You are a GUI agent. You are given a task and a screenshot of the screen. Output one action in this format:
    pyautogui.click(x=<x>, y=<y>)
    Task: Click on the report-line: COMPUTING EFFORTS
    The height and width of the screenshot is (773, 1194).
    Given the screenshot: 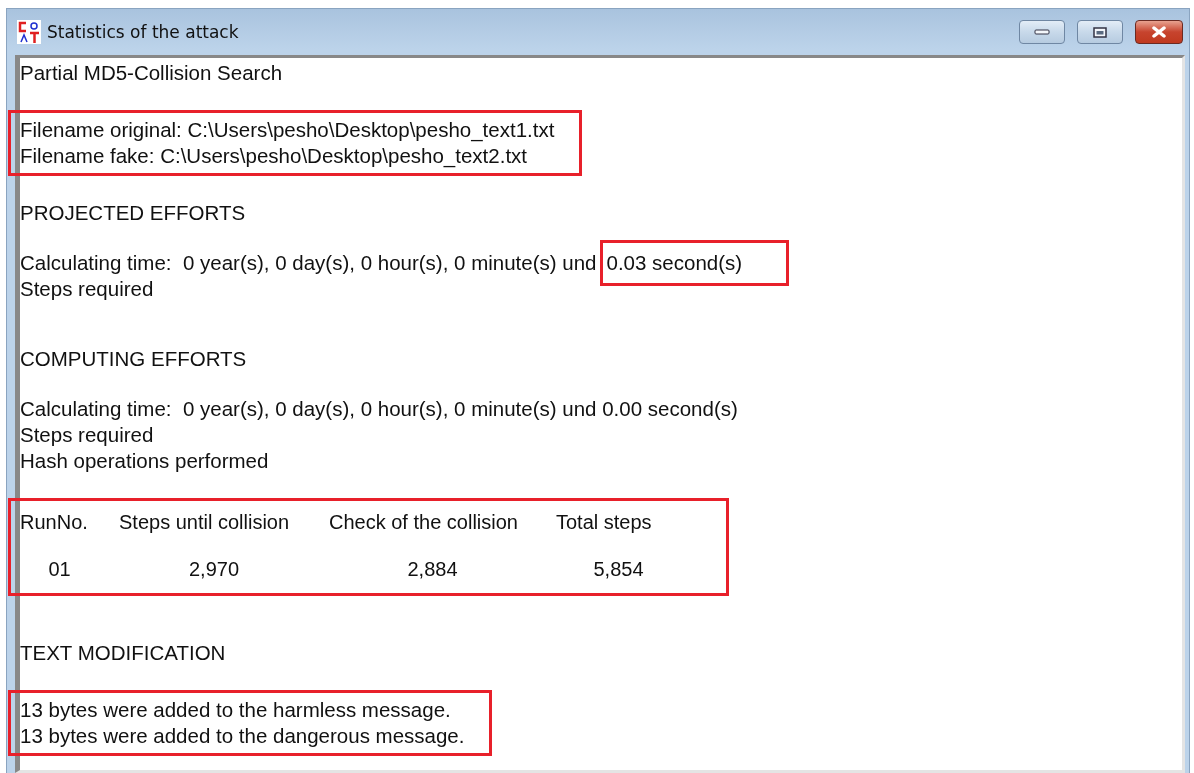 What is the action you would take?
    pyautogui.click(x=133, y=359)
    